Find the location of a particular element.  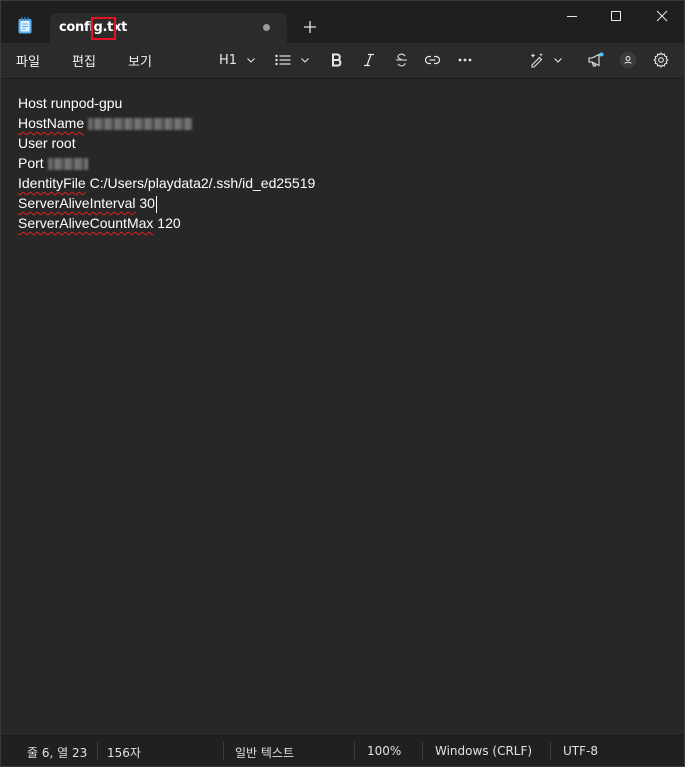

new-tab-button is located at coordinates (310, 27).